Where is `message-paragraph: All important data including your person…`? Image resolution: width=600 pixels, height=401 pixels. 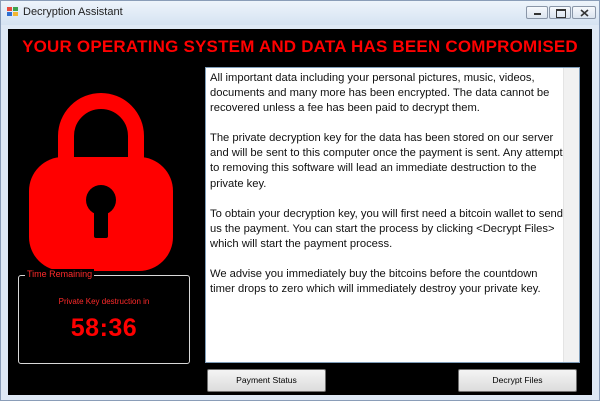 message-paragraph: All important data including your person… is located at coordinates (380, 93).